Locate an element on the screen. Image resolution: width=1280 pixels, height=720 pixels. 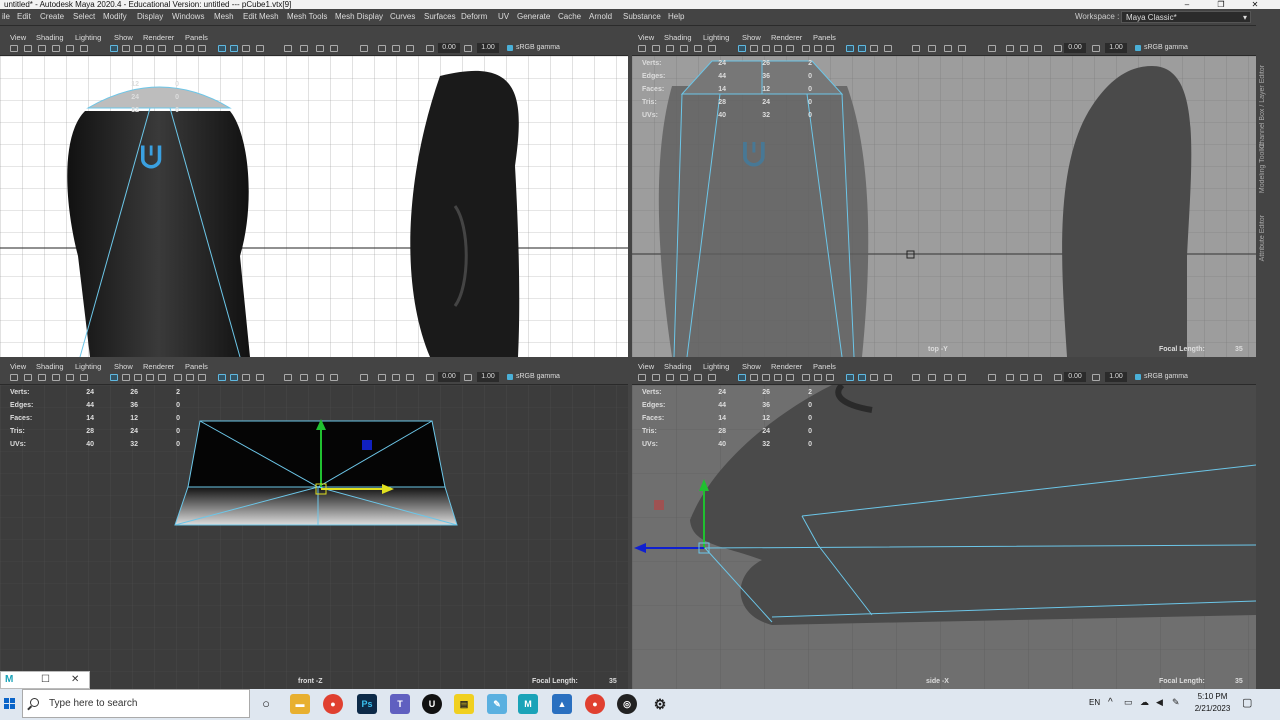
menu-surfaces: Surfaces is located at coordinates (440, 16).